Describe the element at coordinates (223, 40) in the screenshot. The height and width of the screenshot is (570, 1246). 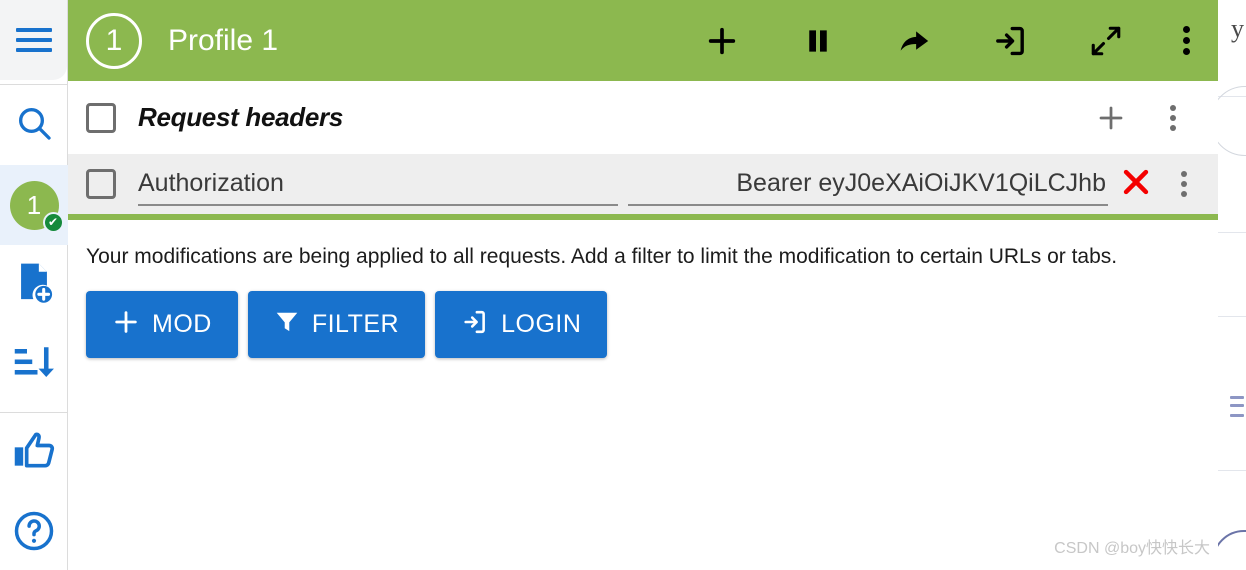
I see `page-title: Profile 1` at that location.